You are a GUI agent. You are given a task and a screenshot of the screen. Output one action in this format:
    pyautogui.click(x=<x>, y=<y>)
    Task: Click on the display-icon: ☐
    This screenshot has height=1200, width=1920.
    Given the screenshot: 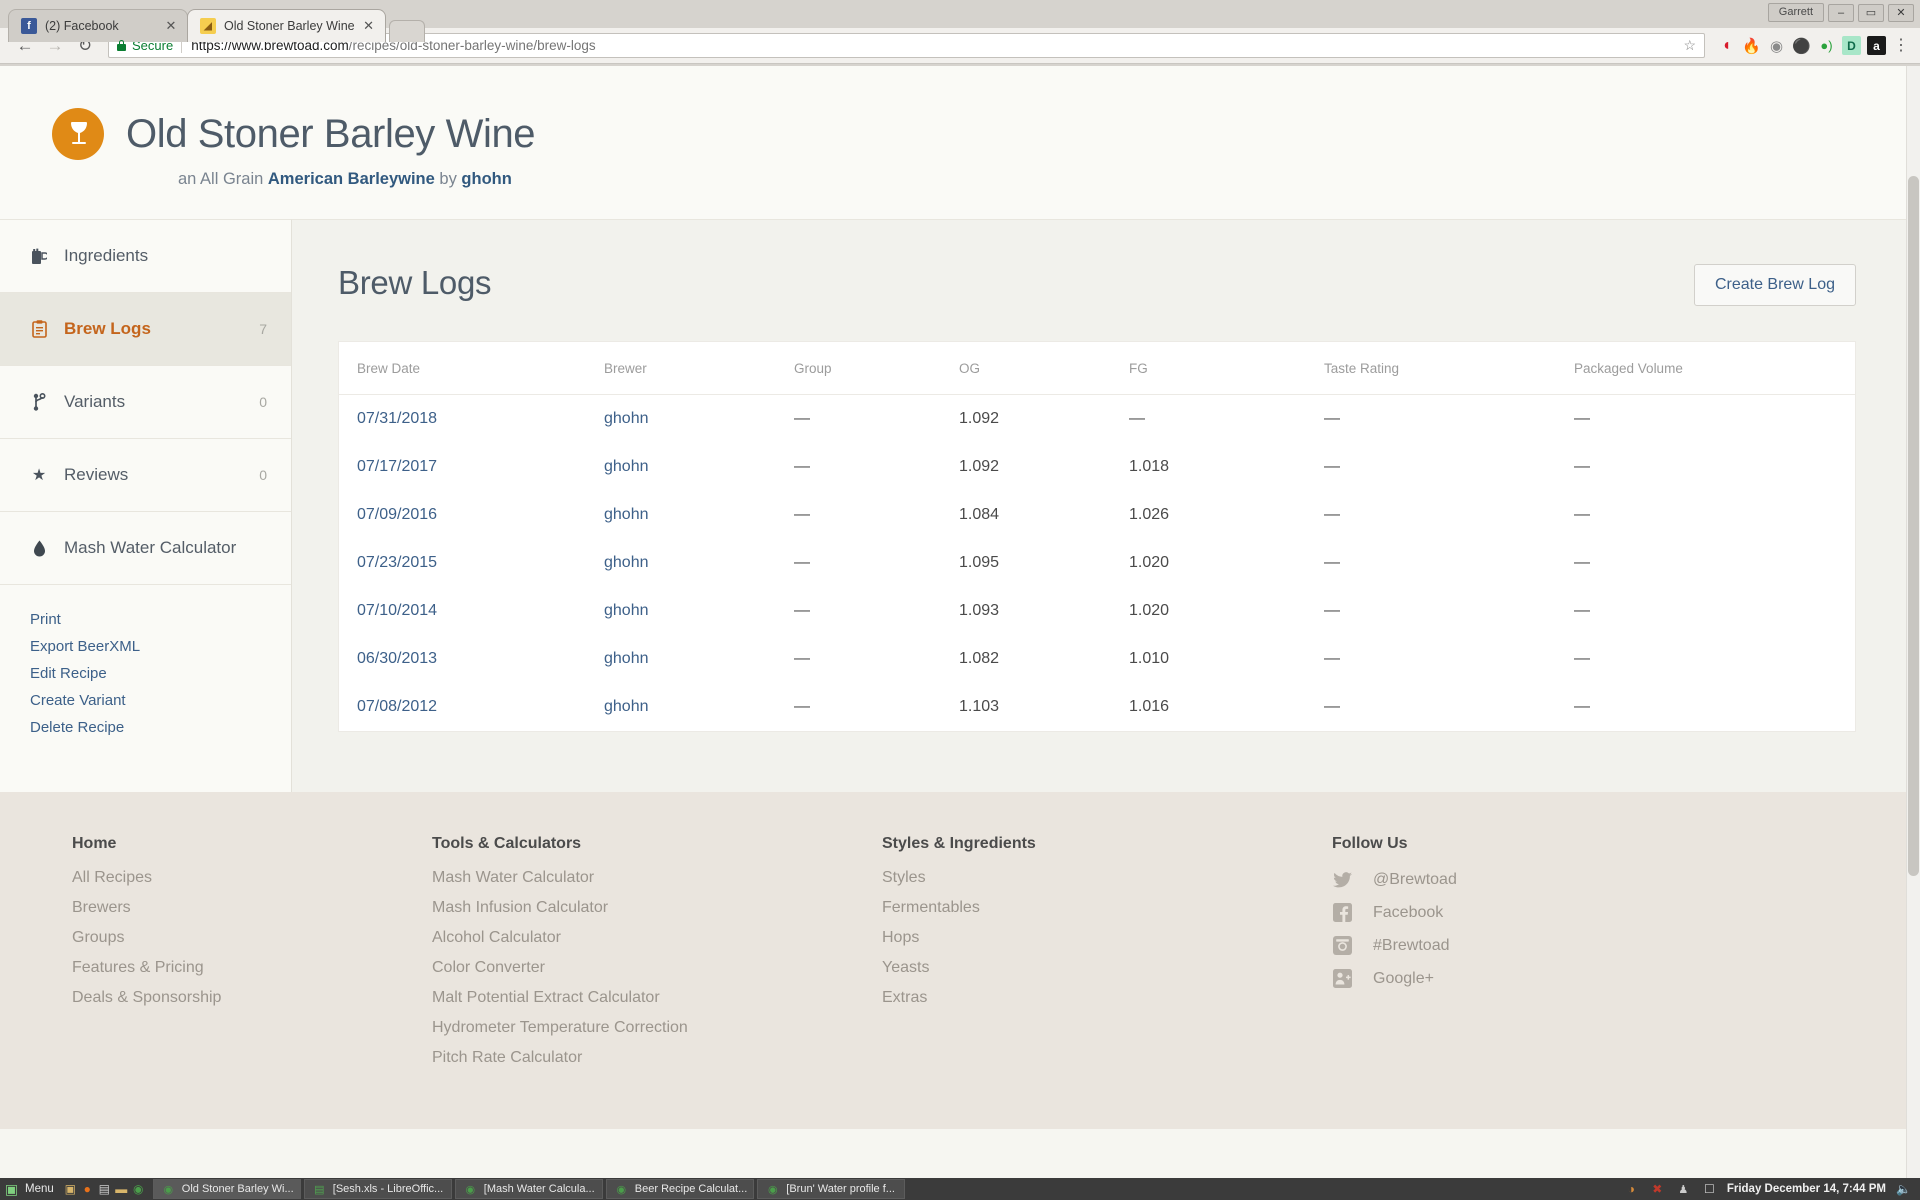 What is the action you would take?
    pyautogui.click(x=1709, y=1189)
    